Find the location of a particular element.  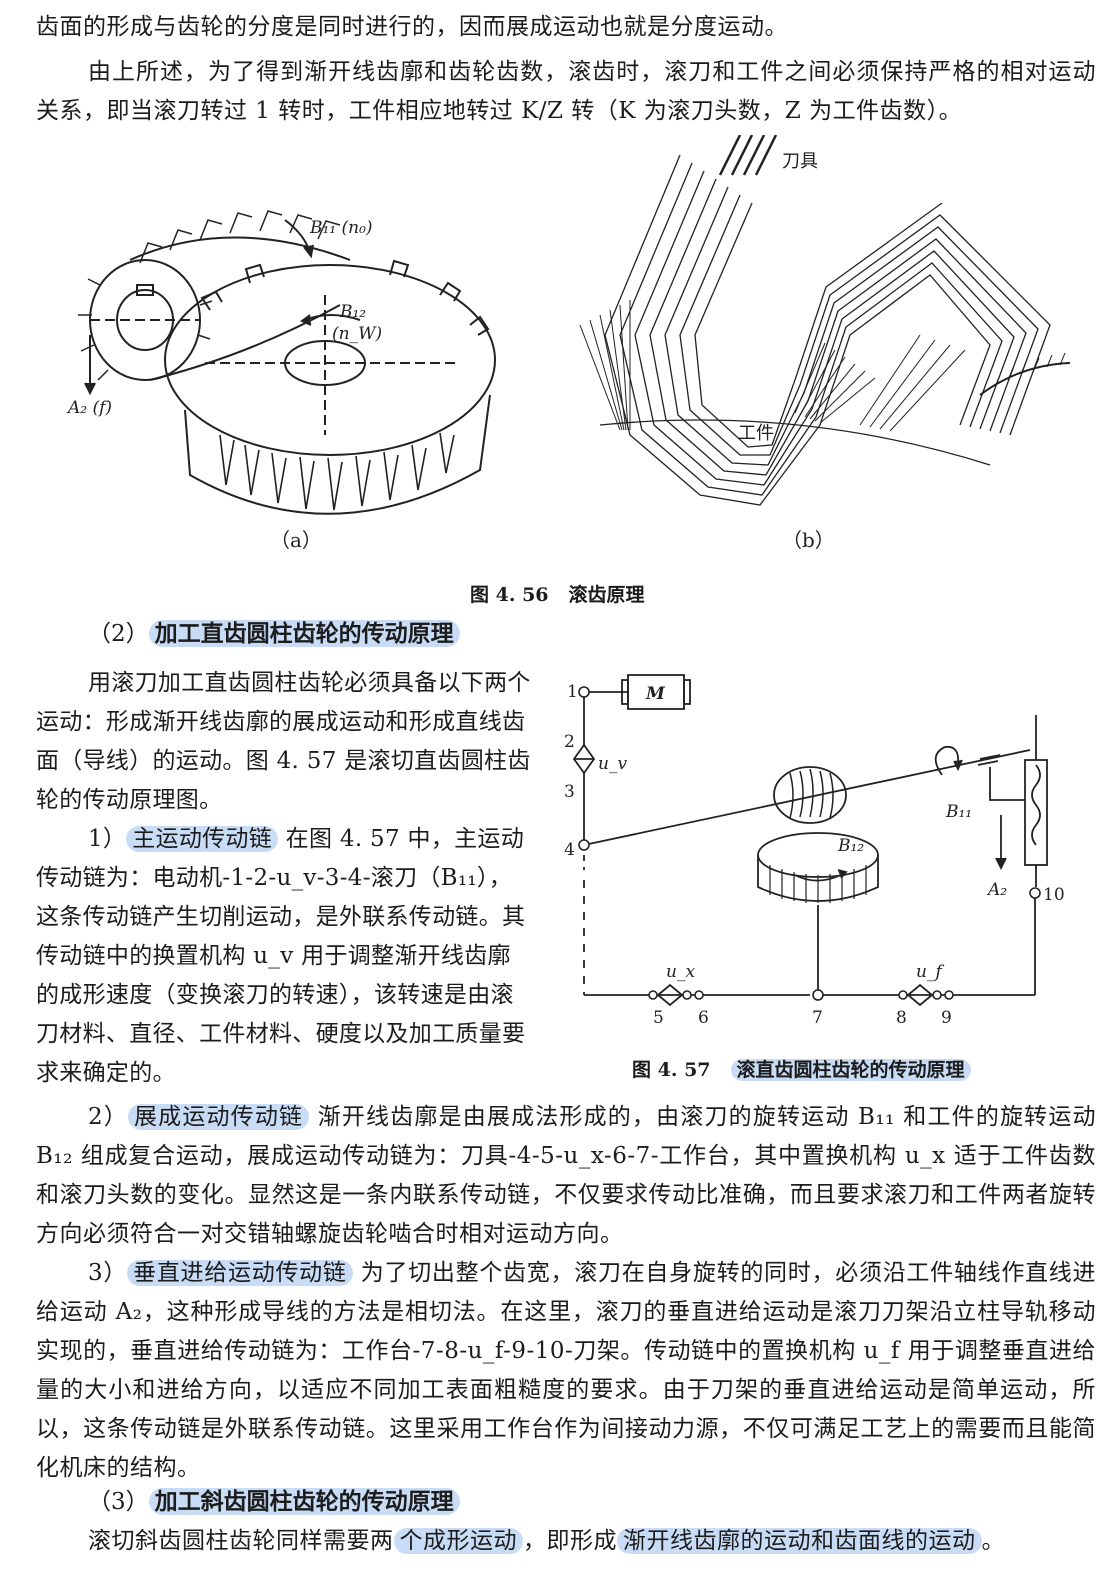

node-6: 6 is located at coordinates (703, 1018).